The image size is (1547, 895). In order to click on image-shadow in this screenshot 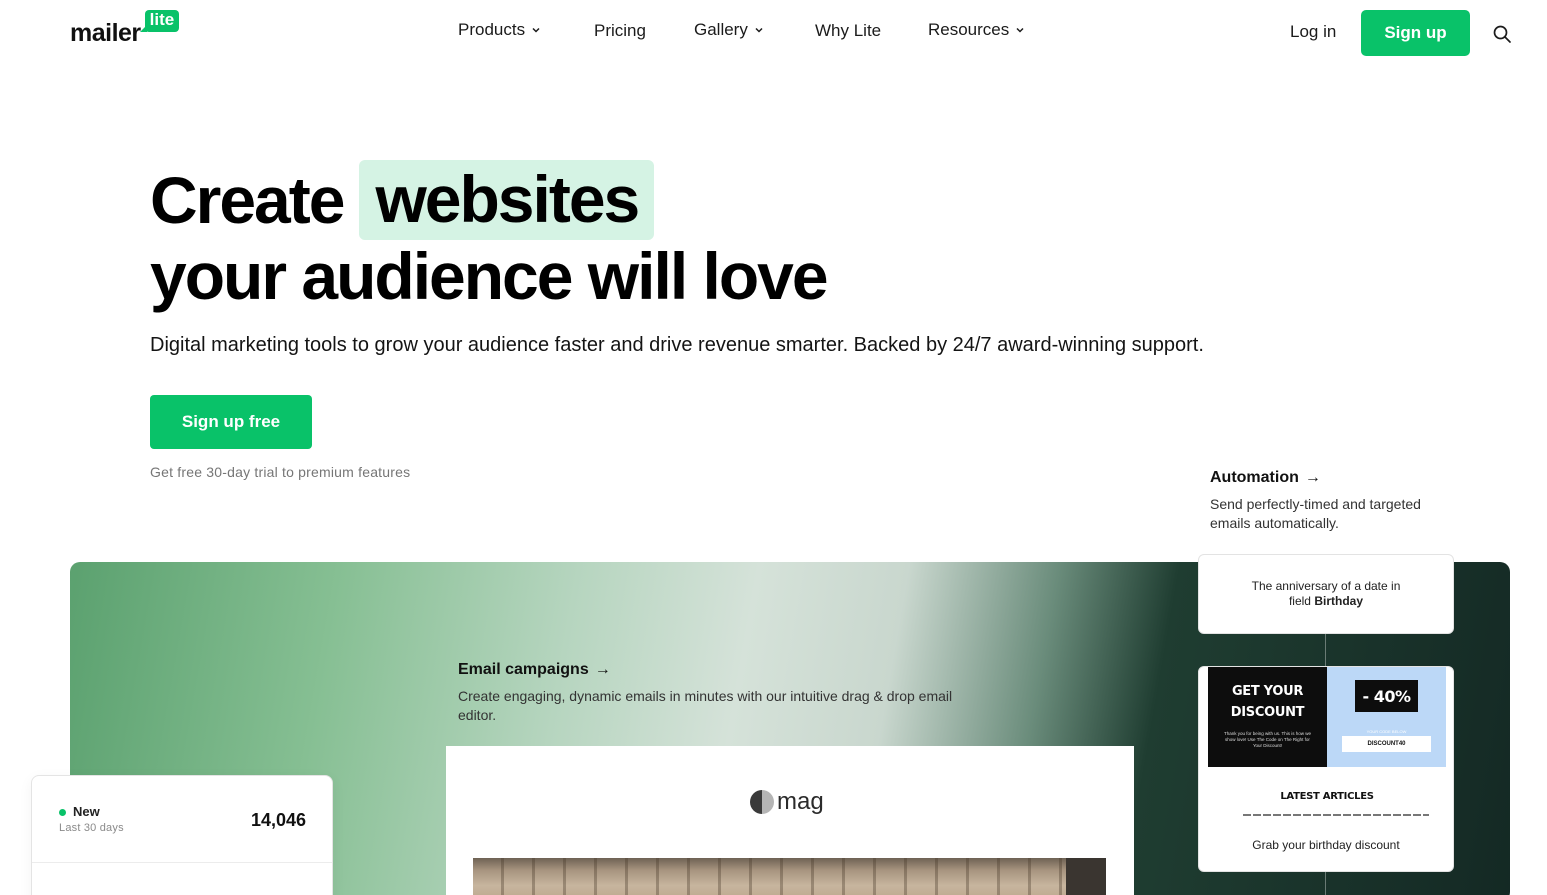, I will do `click(1086, 876)`.